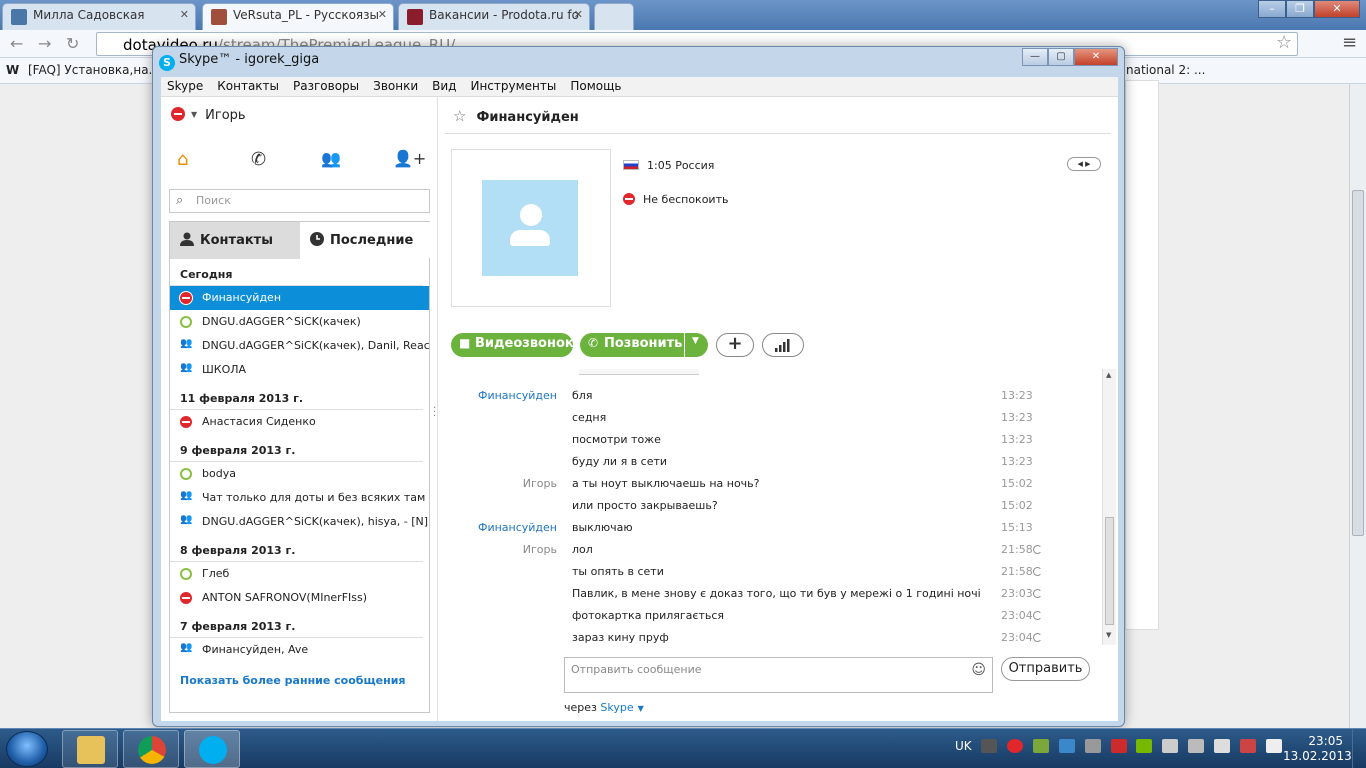 This screenshot has width=1366, height=768. I want to click on conversation-item: bodya, so click(299, 474).